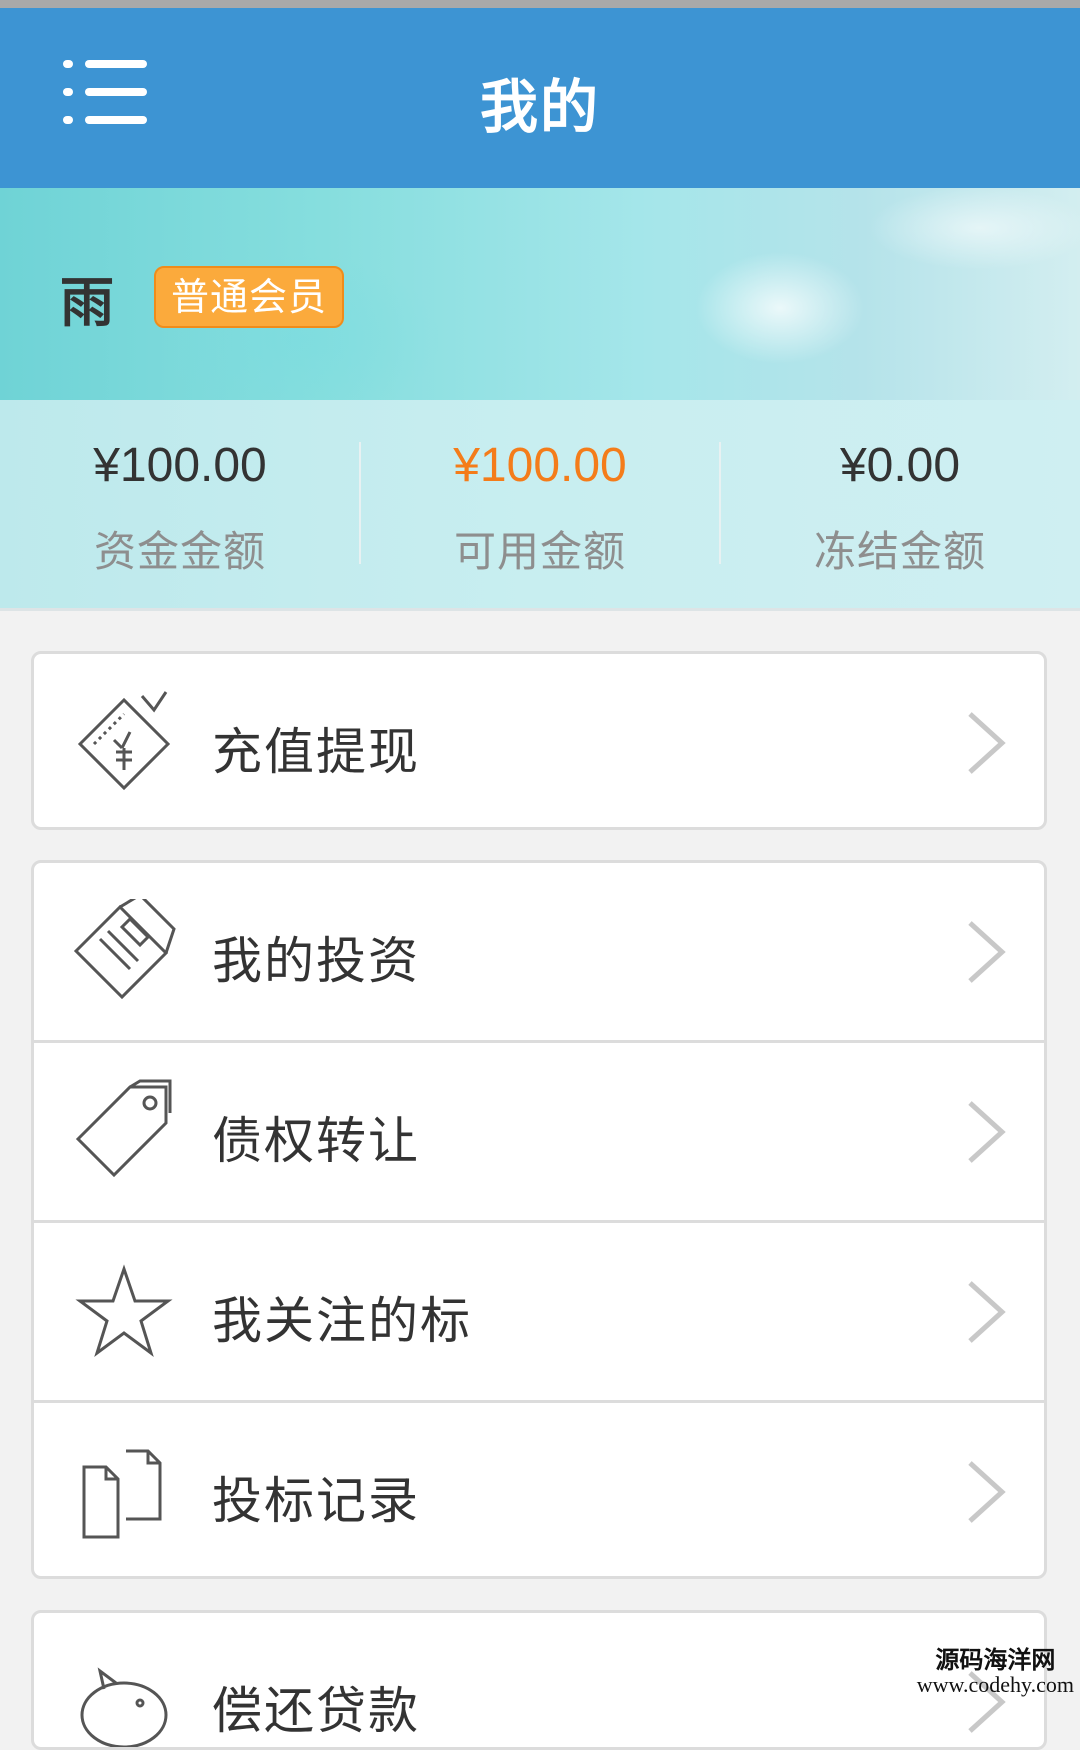  Describe the element at coordinates (995, 1660) in the screenshot. I see `watermark-text: 源码海洋网` at that location.